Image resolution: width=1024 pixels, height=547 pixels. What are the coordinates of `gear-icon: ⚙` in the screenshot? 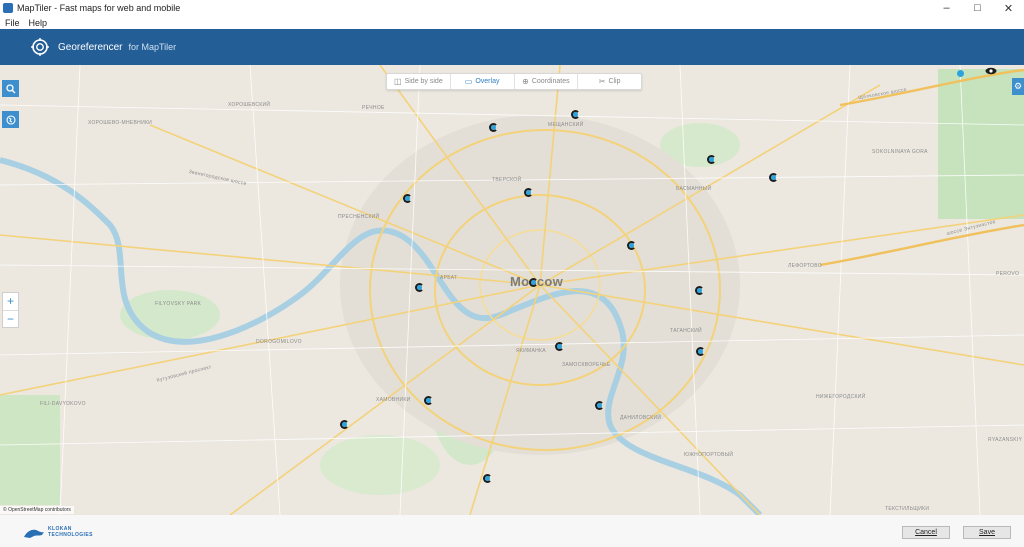 It's located at (1018, 86).